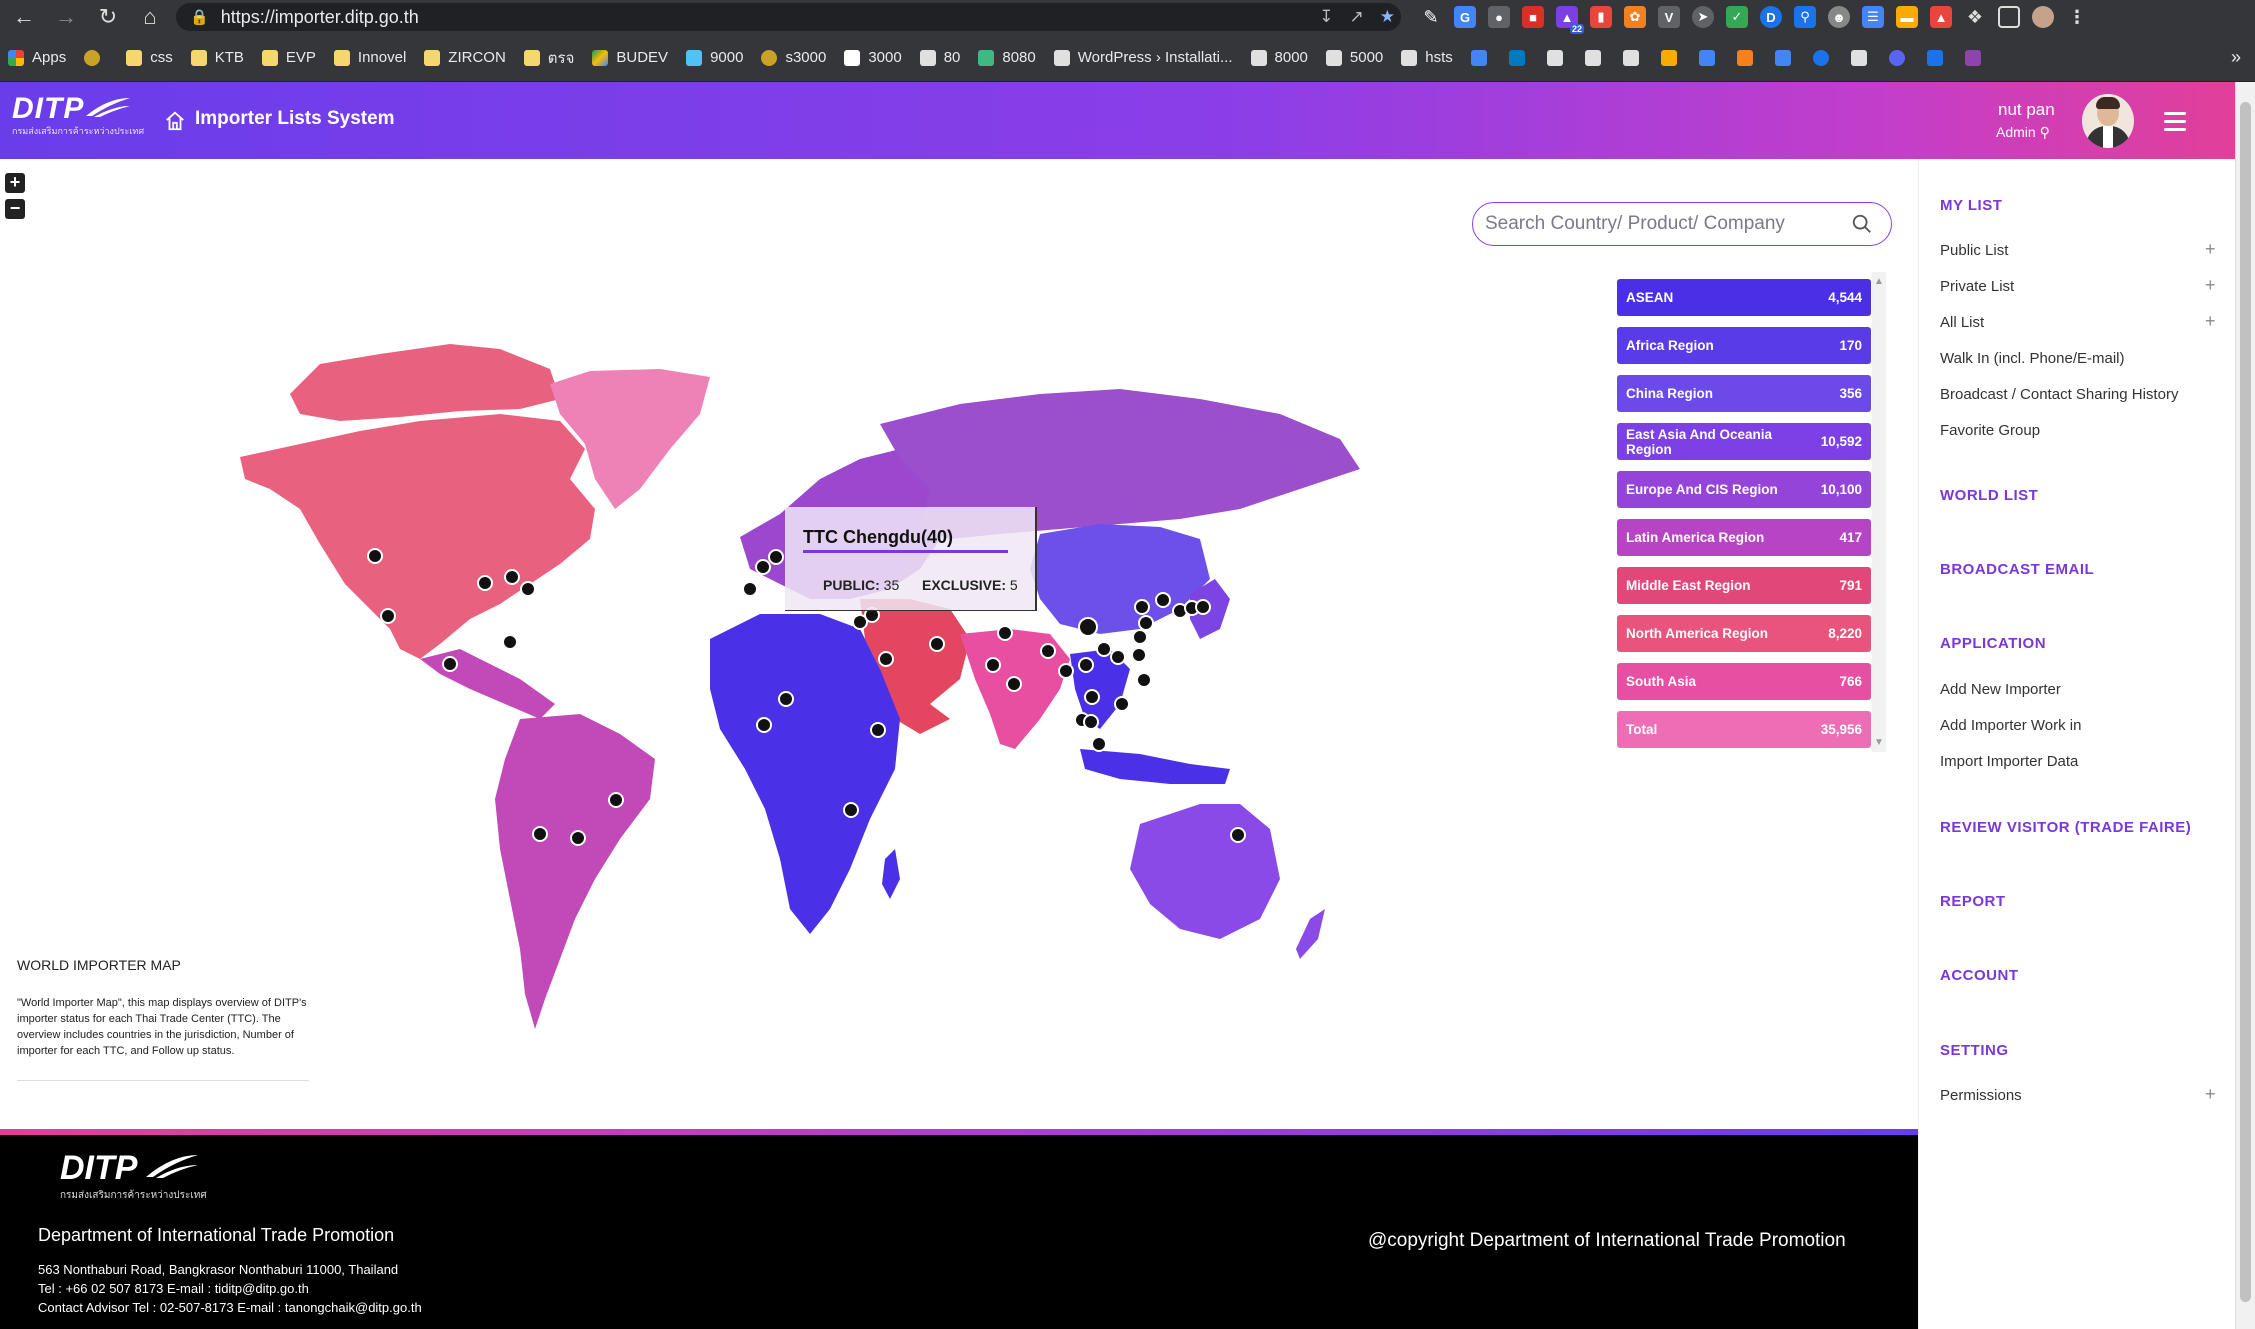  I want to click on scroll-up-icon: ▲, so click(1879, 281).